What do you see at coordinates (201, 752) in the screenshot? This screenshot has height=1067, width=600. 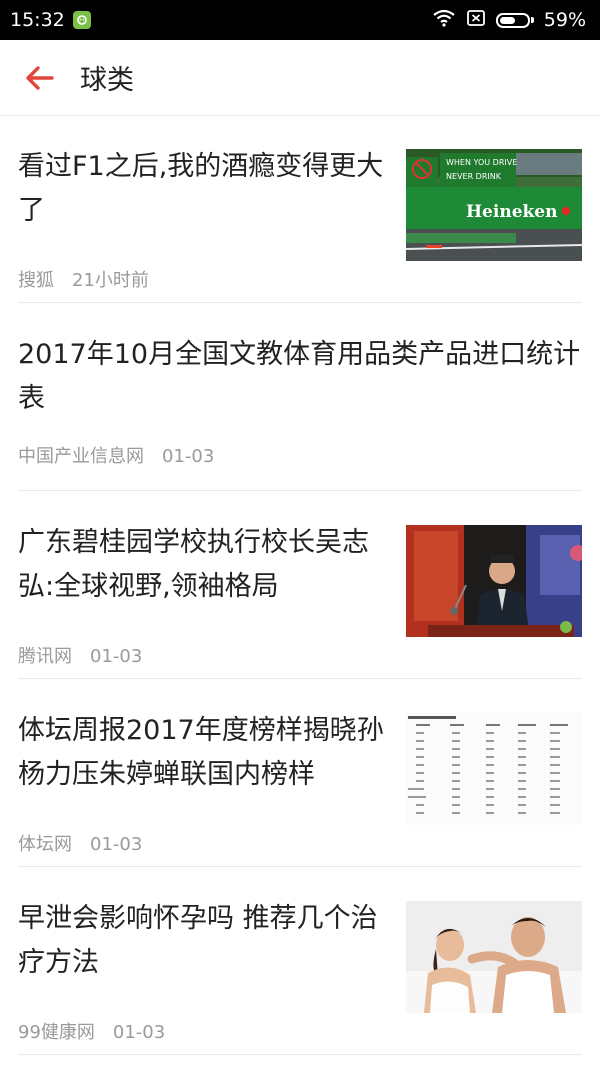 I see `article-title: 体坛周报2017年度榜样揭晓孙杨力压朱婷蝉联国内榜样` at bounding box center [201, 752].